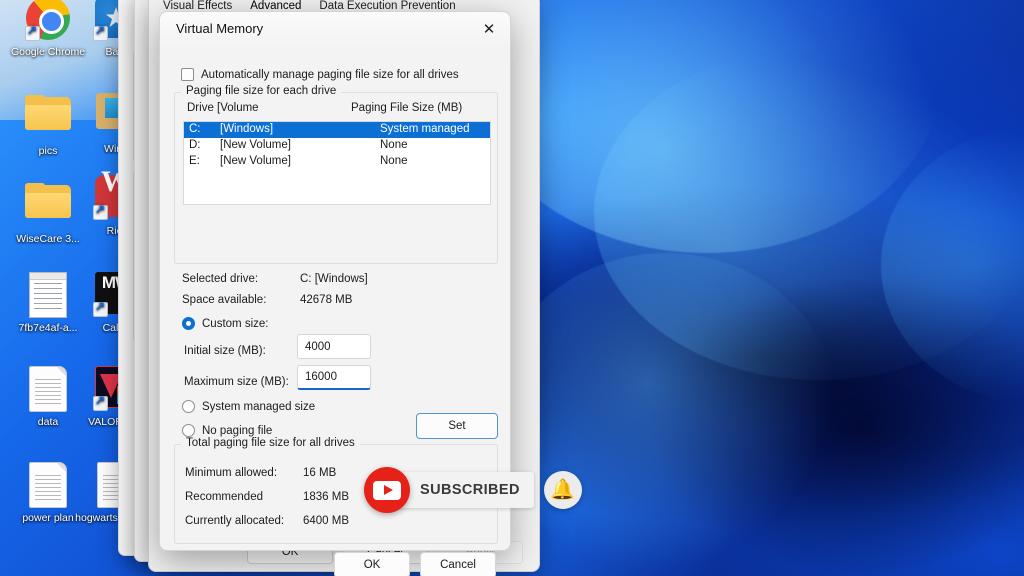 The height and width of the screenshot is (576, 1024). Describe the element at coordinates (48, 295) in the screenshot. I see `html-file-icon` at that location.